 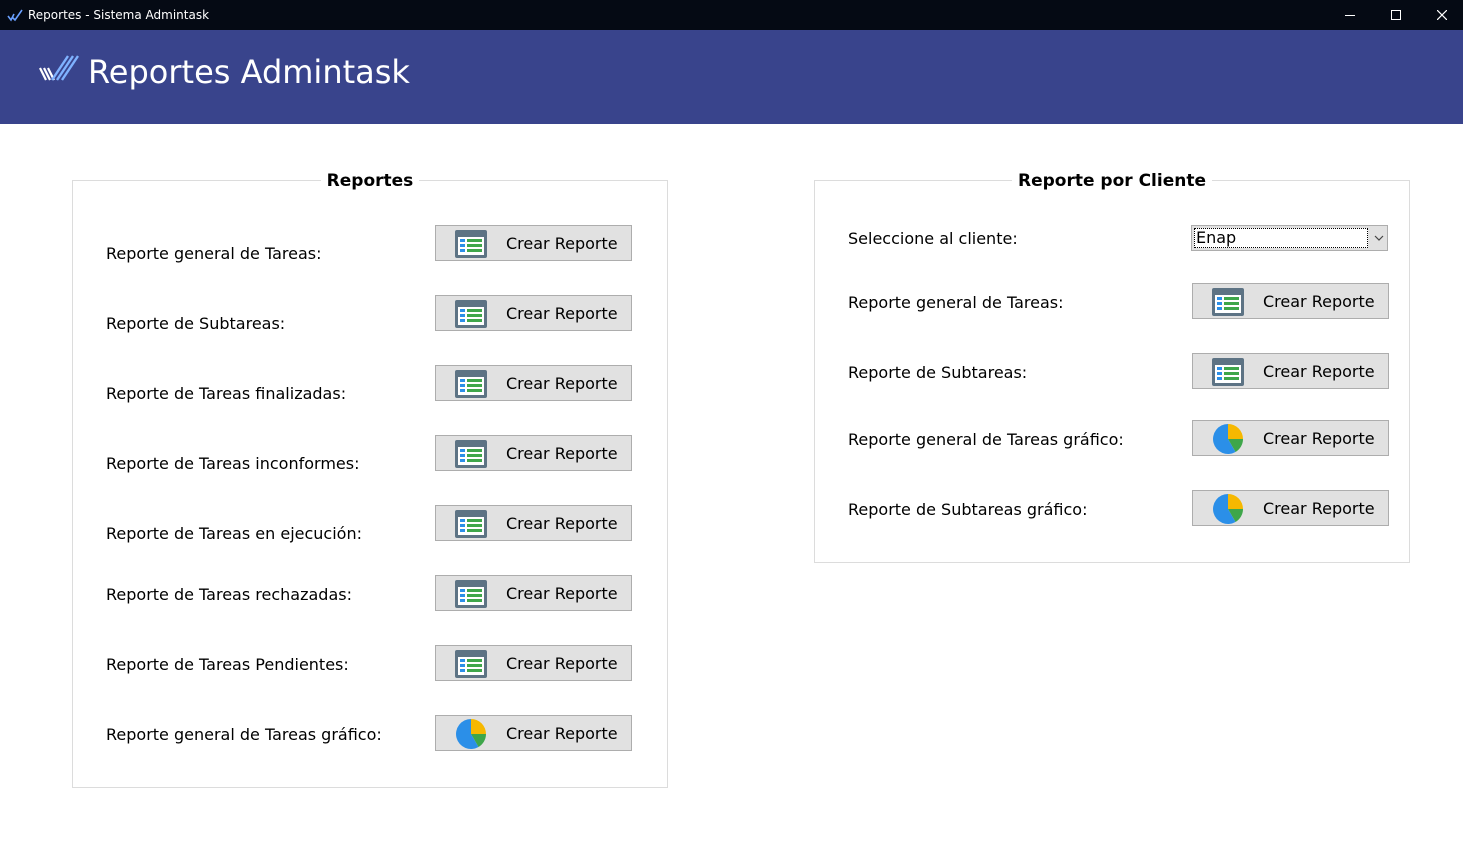 I want to click on reportes-row-label: Reporte de Tareas Pendientes:, so click(x=227, y=664).